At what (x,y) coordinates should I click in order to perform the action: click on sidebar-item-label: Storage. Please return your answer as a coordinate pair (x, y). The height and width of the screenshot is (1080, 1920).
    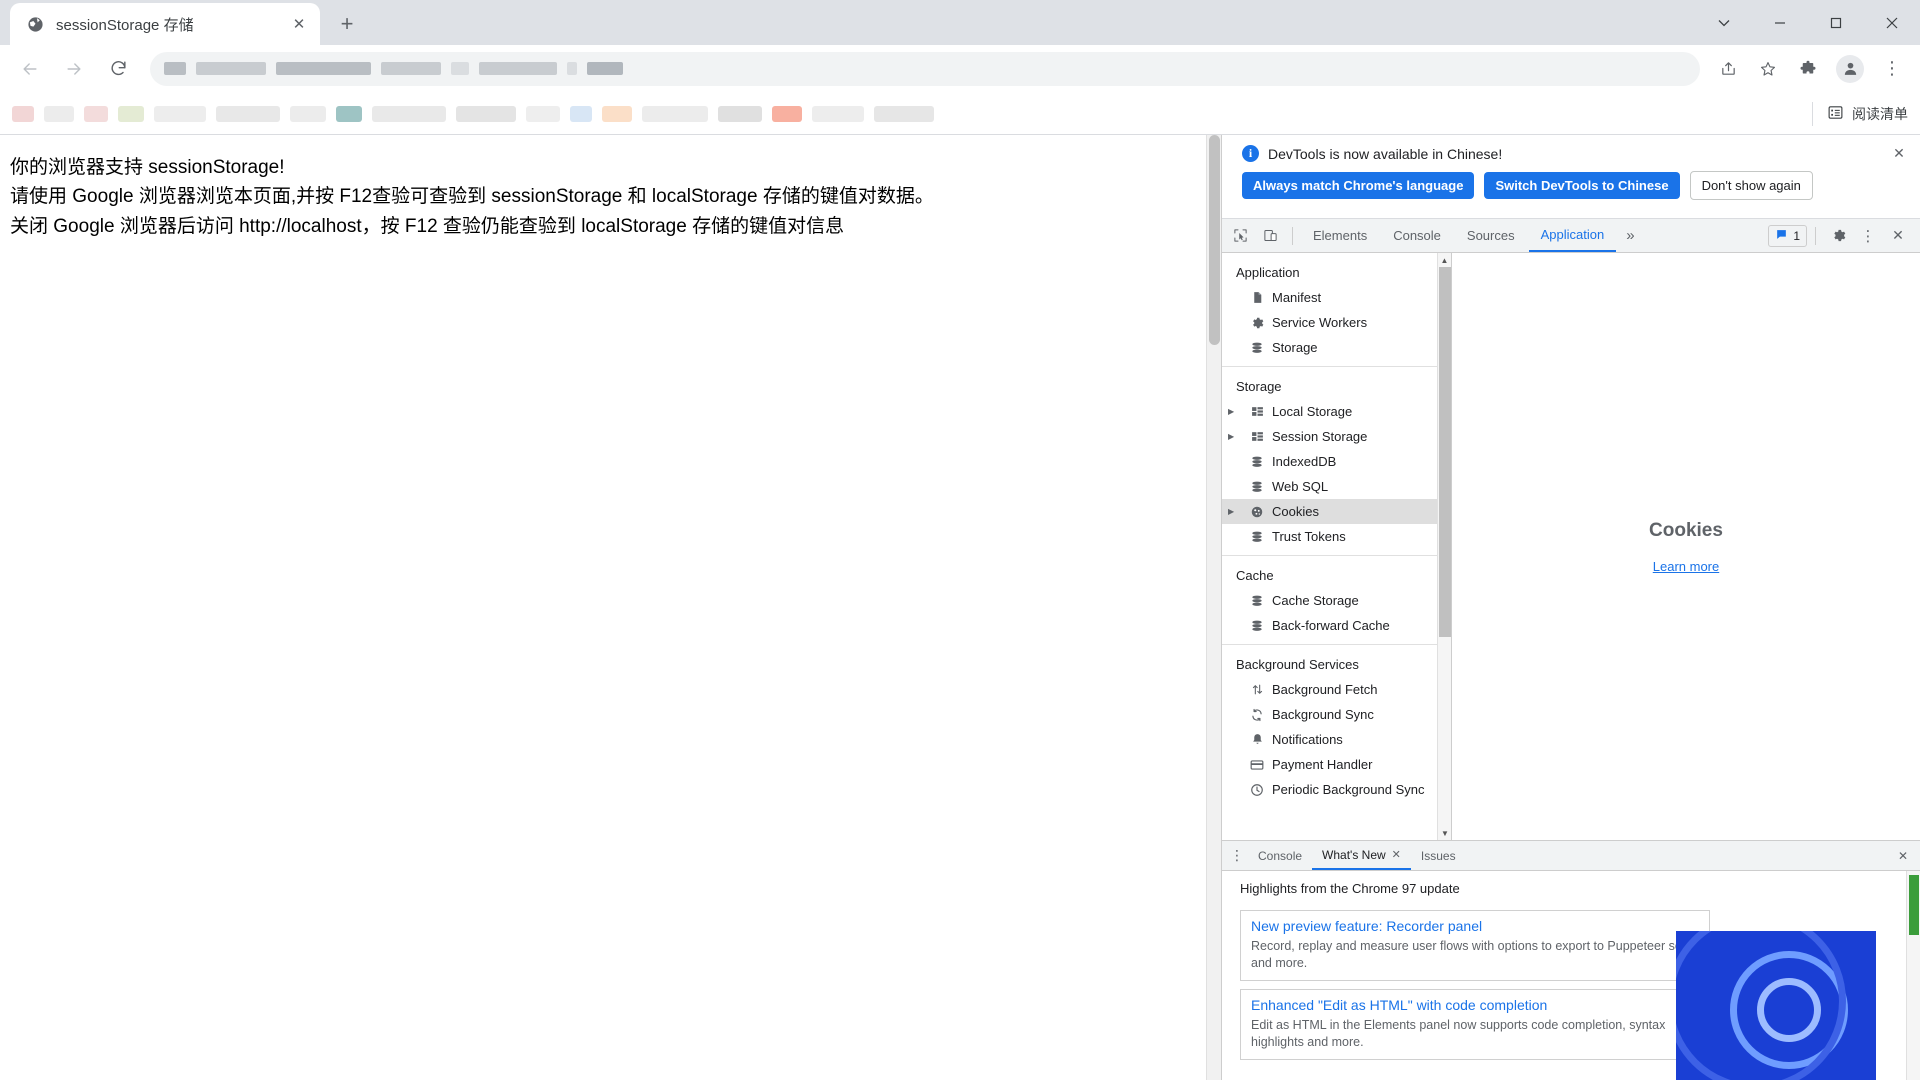
    Looking at the image, I should click on (1295, 347).